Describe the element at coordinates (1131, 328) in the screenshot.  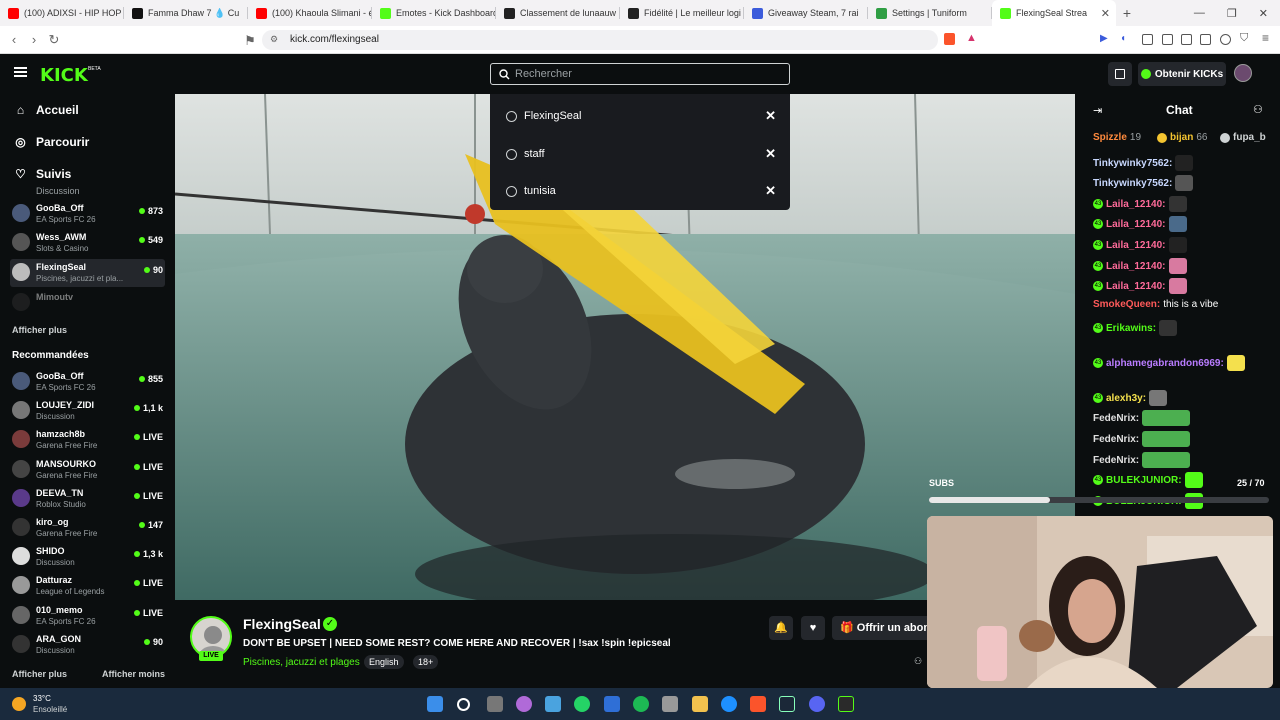
I see `chat-username: Erikawins:` at that location.